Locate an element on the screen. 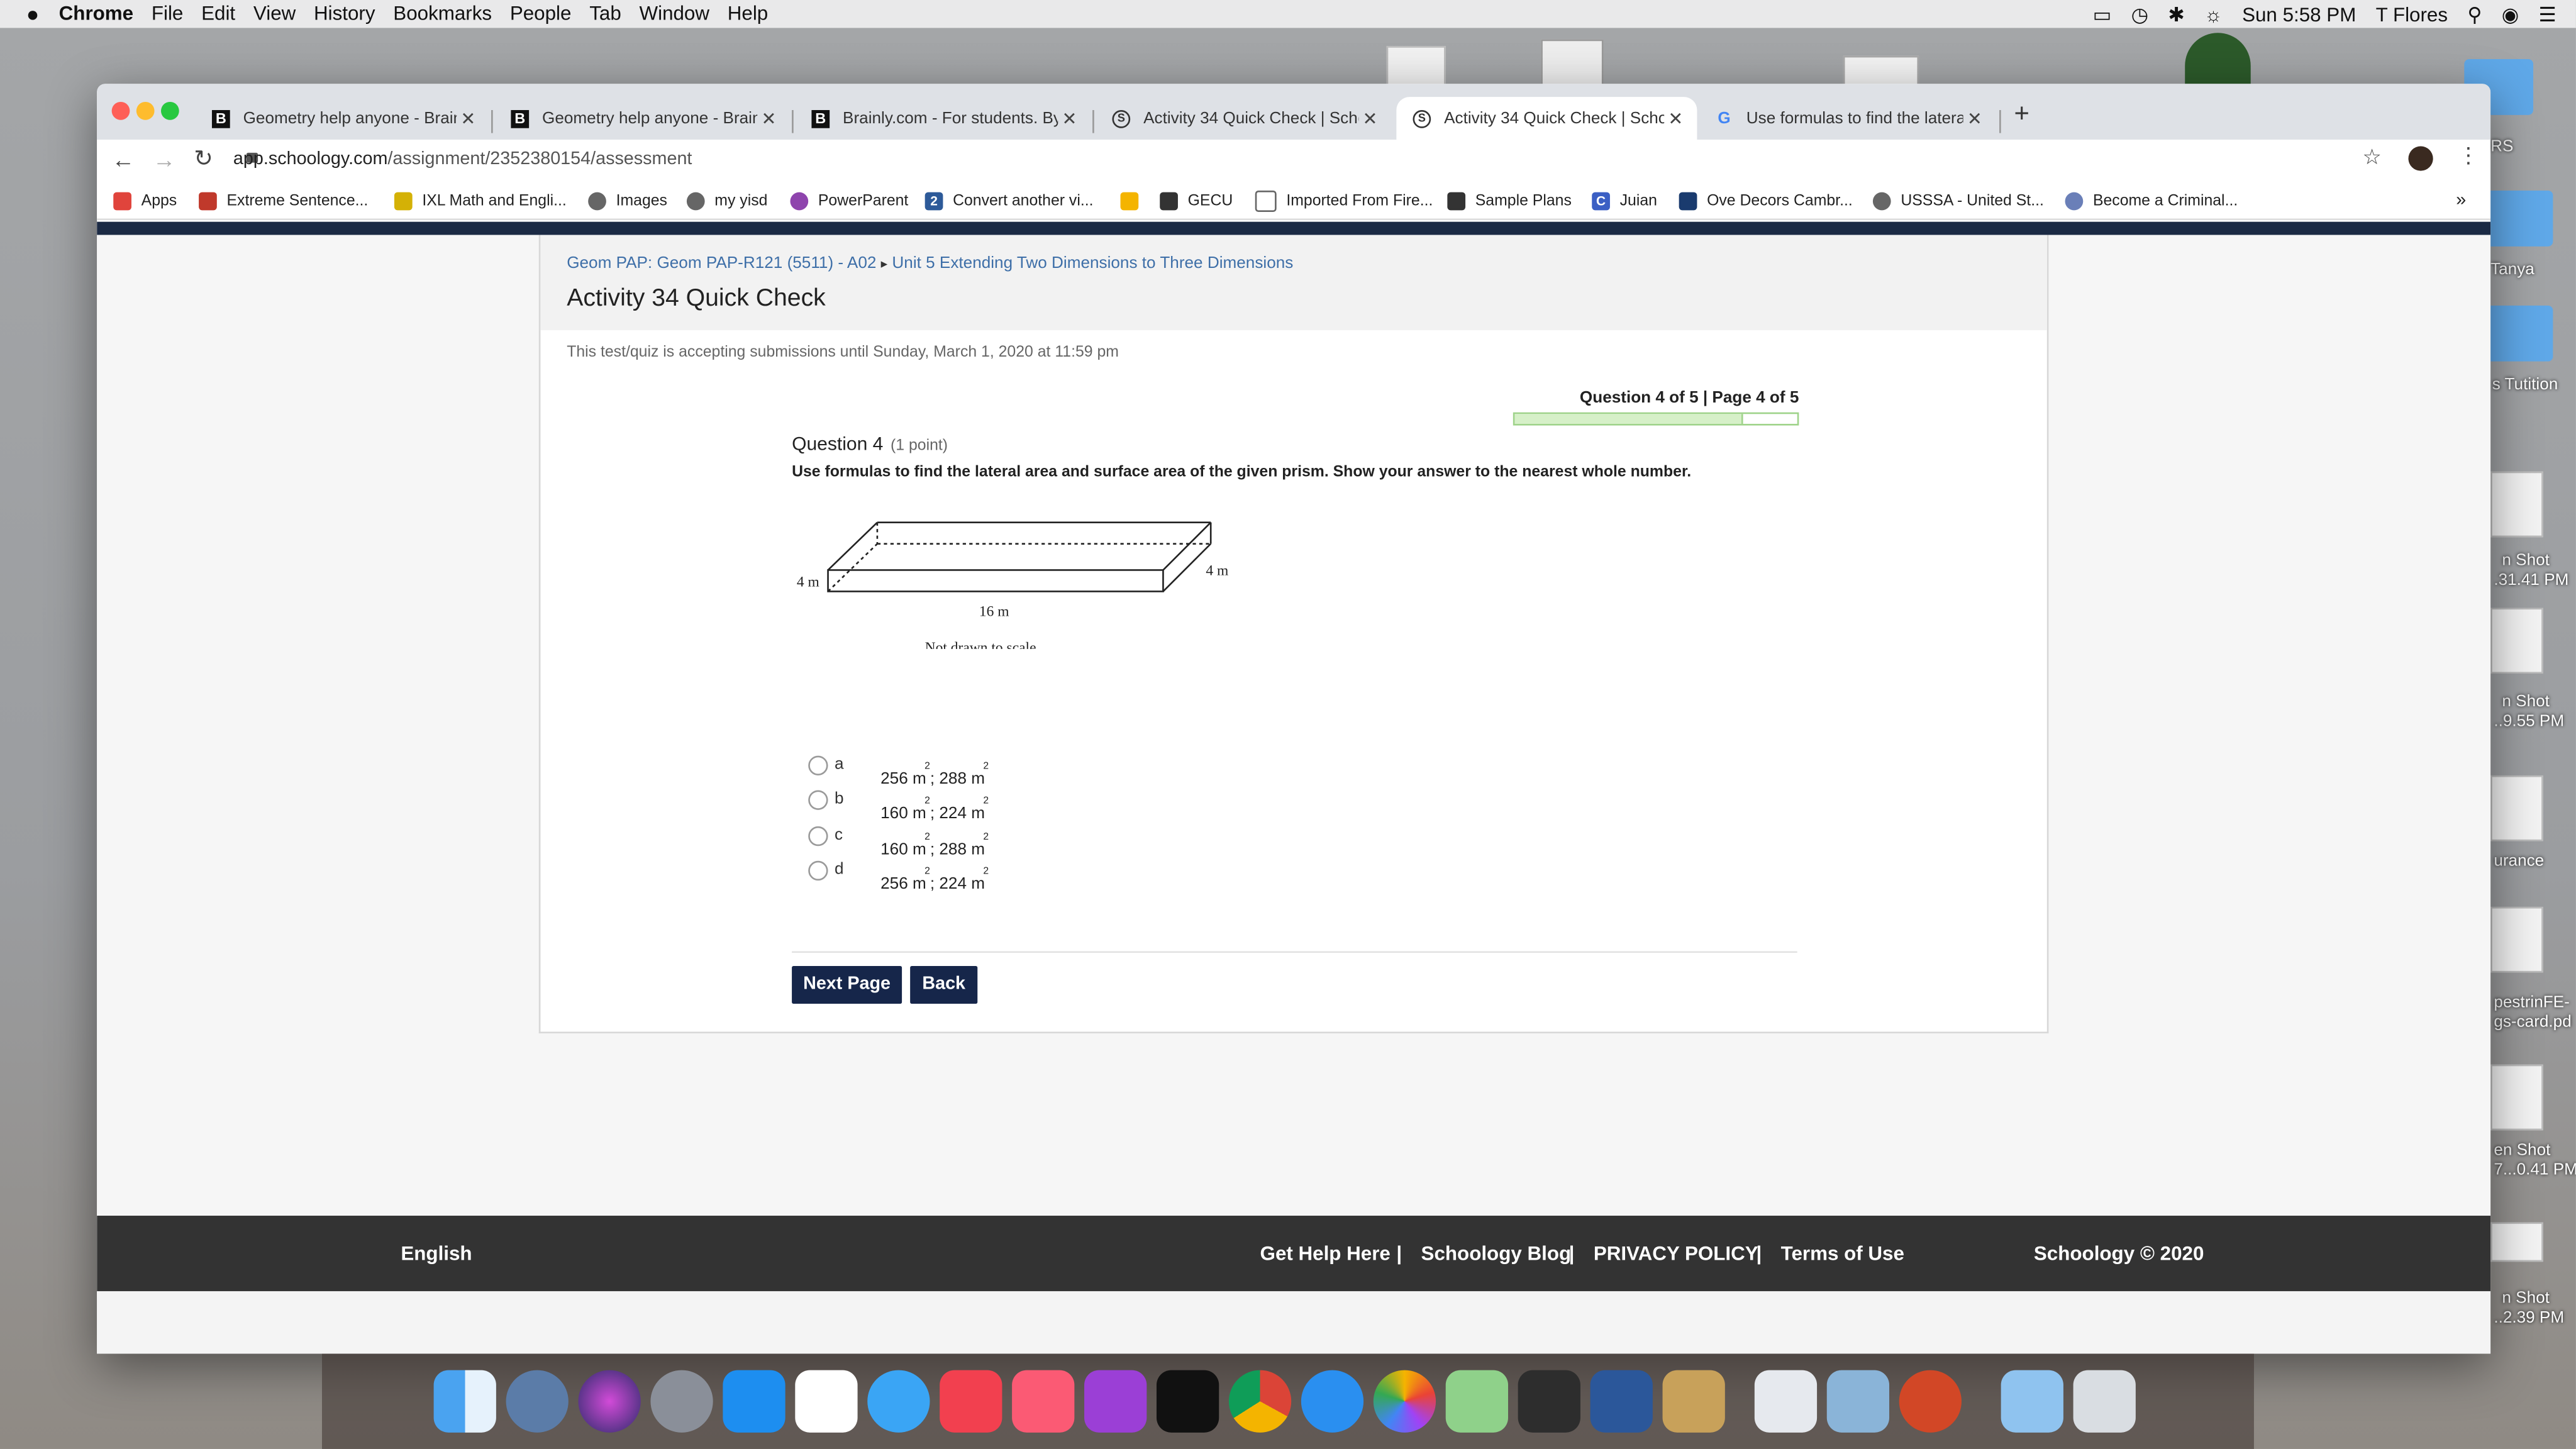  word-icon is located at coordinates (1621, 1401).